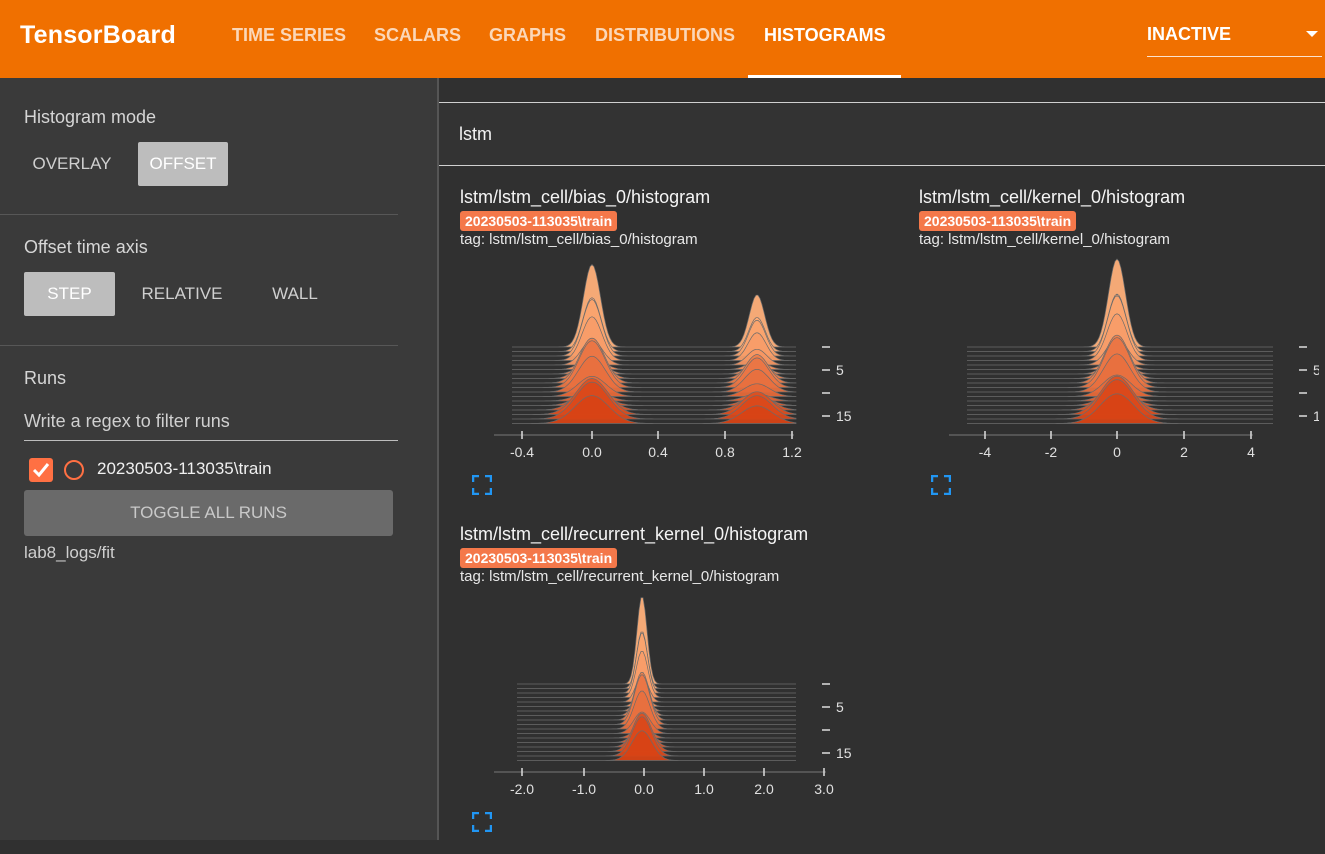 This screenshot has height=854, width=1325. What do you see at coordinates (584, 789) in the screenshot?
I see `x-tick-label: -1.0` at bounding box center [584, 789].